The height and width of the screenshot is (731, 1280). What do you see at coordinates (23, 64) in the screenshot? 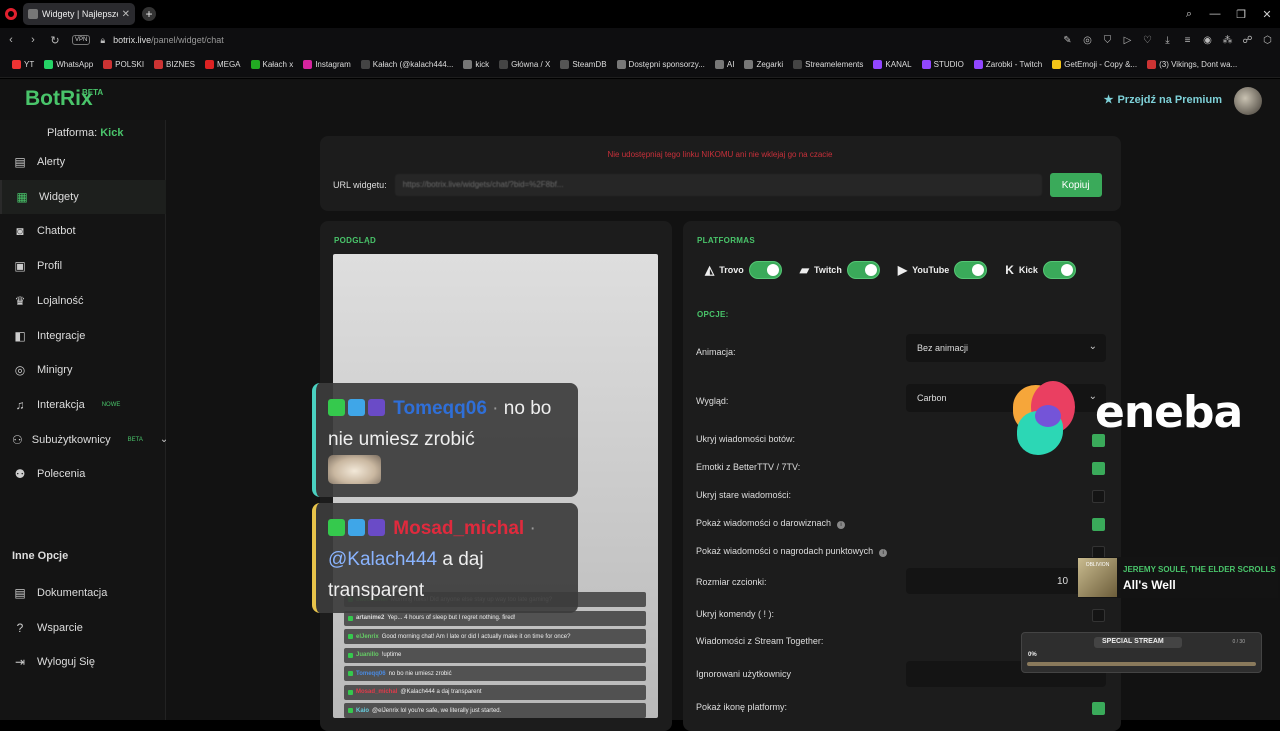
I see `bookmark-item: YT` at bounding box center [23, 64].